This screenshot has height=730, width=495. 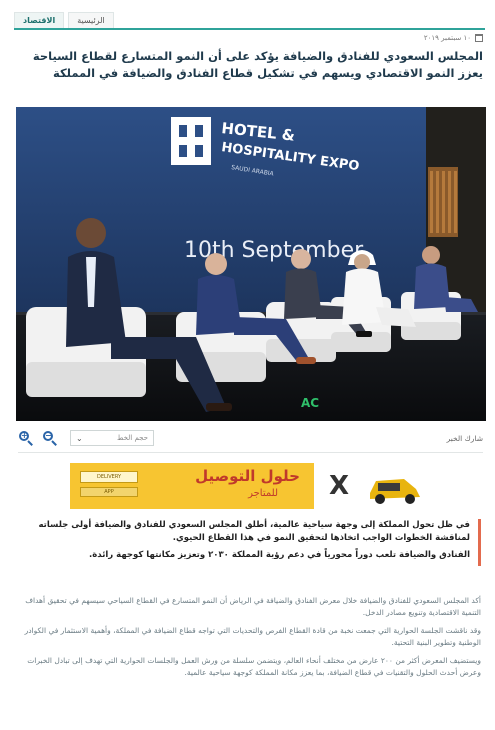 What do you see at coordinates (39, 20) in the screenshot?
I see `tab-economy: الاقتصاد` at bounding box center [39, 20].